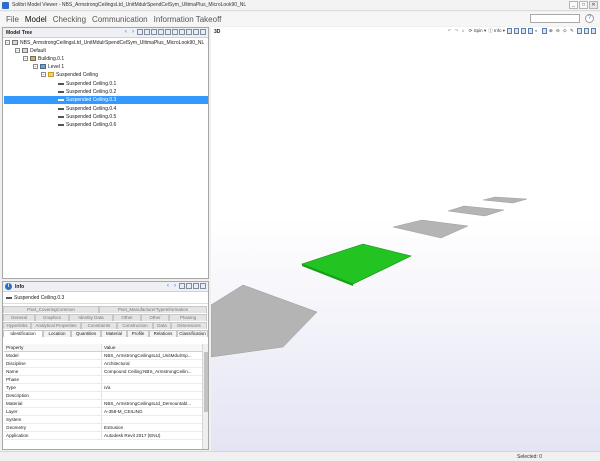 The height and width of the screenshot is (461, 600). Describe the element at coordinates (154, 32) in the screenshot. I see `collapse-all-icon` at that location.